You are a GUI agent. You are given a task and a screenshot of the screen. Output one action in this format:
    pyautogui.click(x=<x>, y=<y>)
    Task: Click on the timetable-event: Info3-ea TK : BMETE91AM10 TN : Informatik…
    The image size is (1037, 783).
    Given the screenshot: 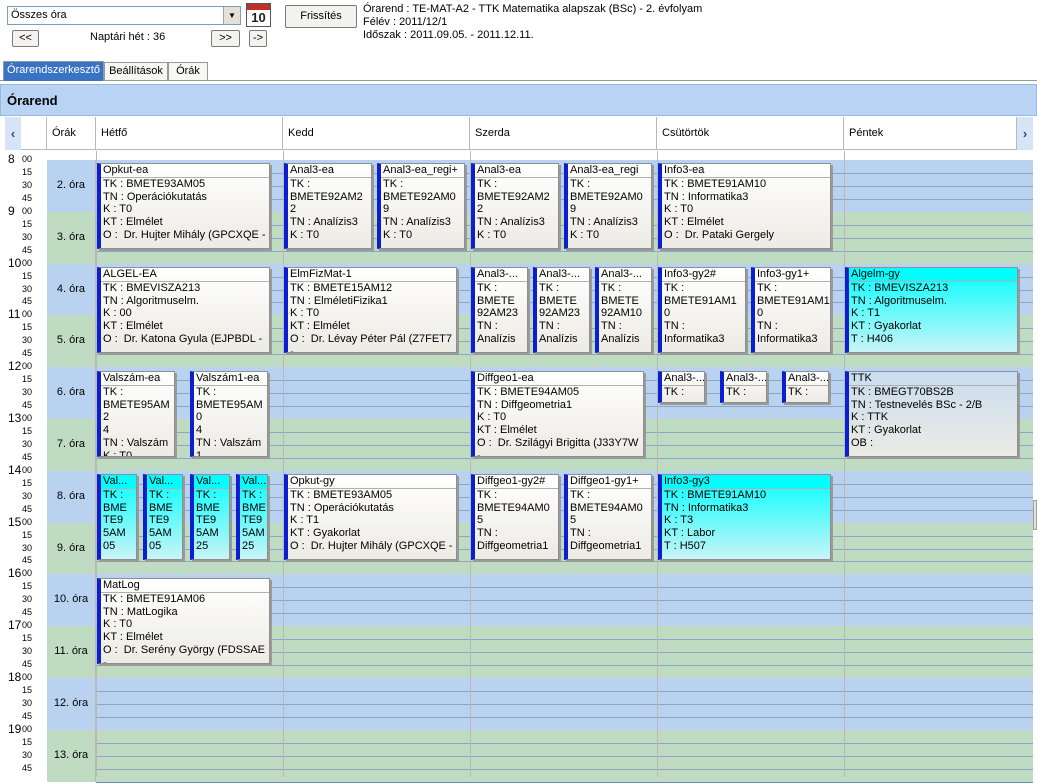 What is the action you would take?
    pyautogui.click(x=744, y=206)
    